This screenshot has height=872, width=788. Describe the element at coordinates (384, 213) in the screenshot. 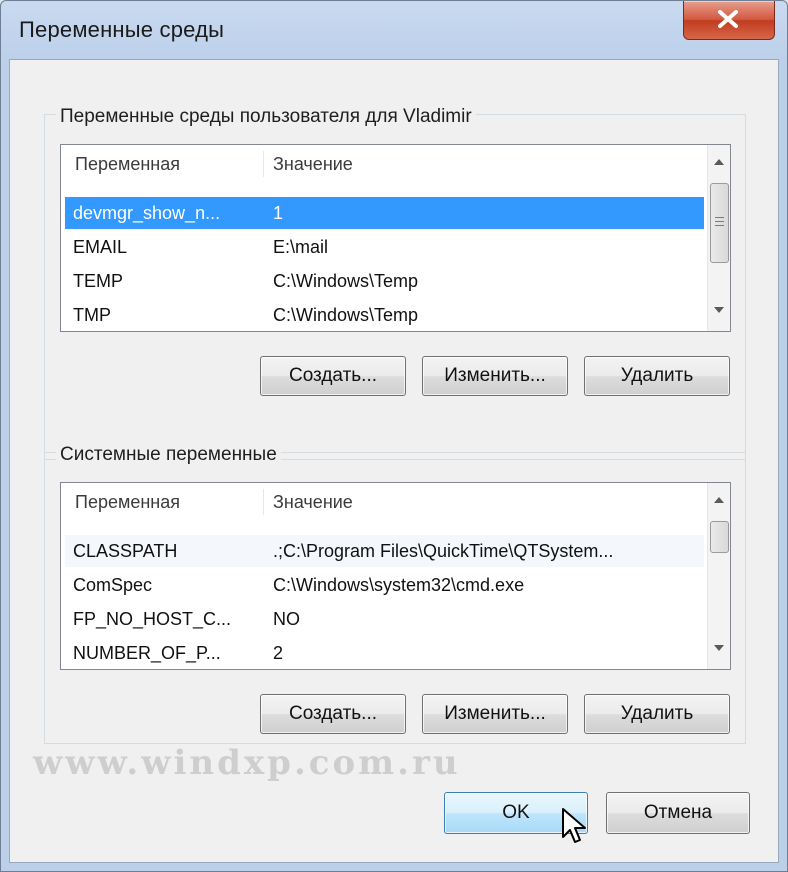

I see `list-row: devmgr_show_n... 1` at that location.